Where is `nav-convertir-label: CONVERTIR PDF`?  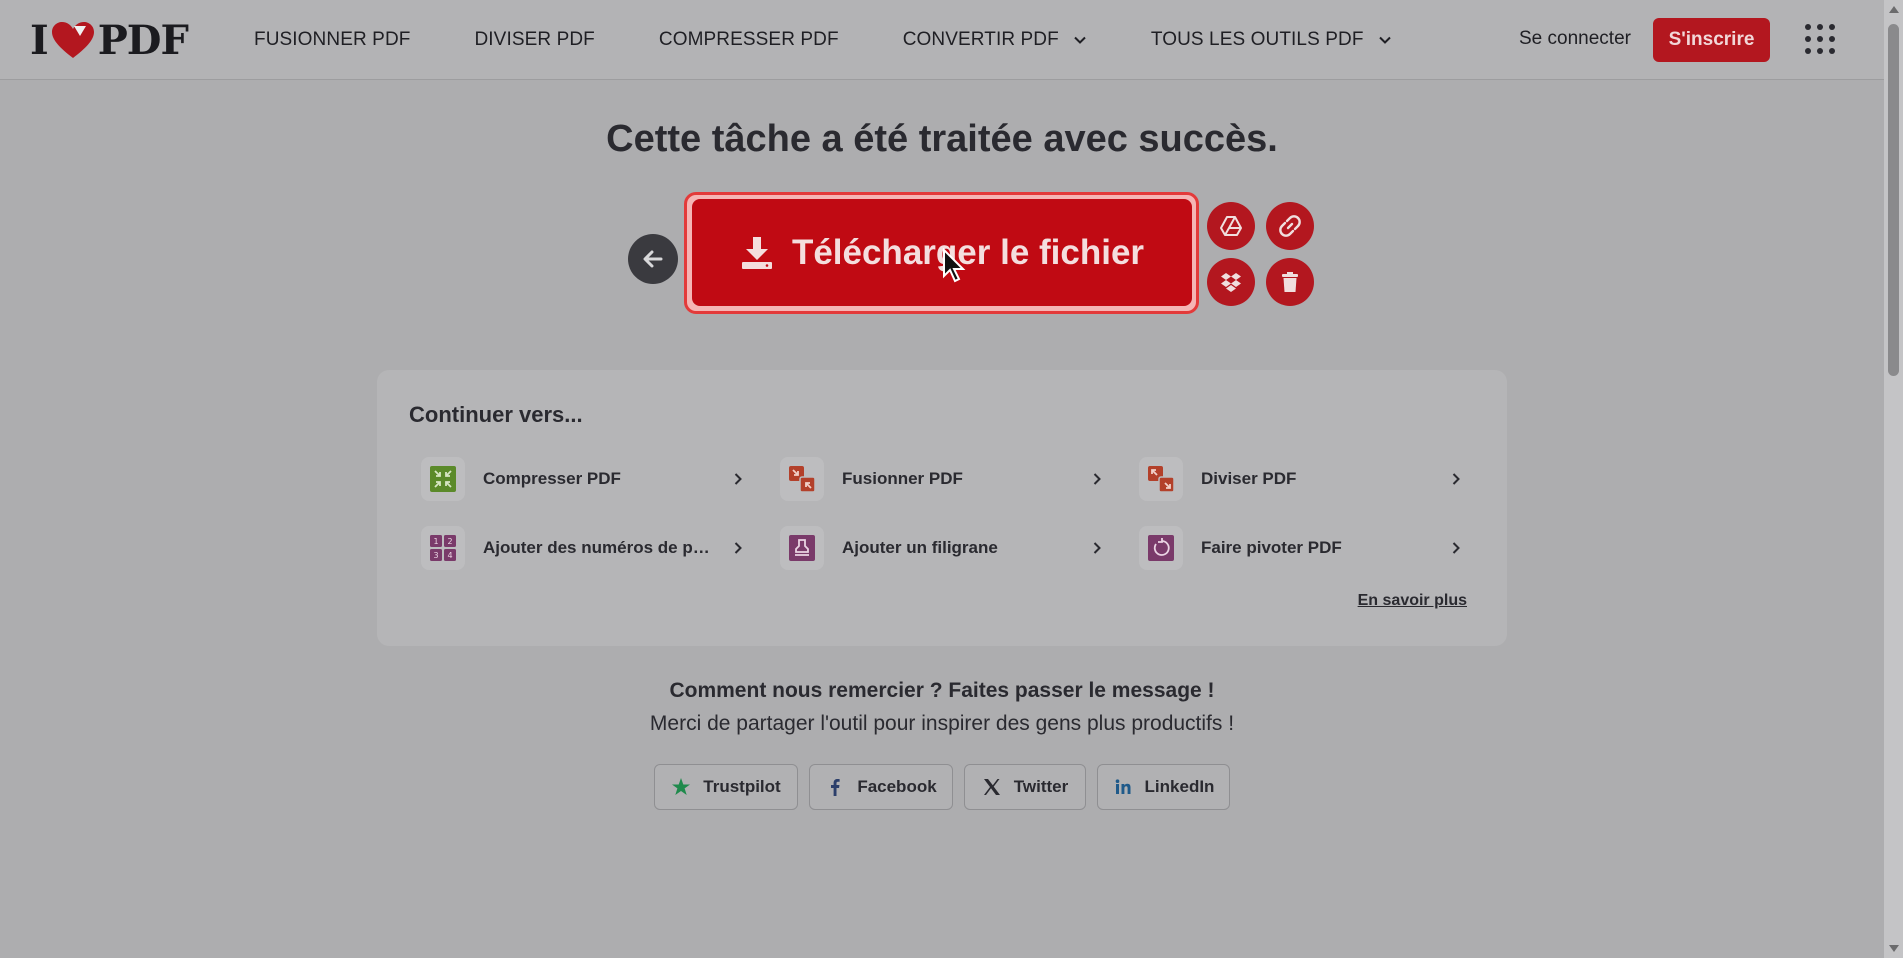
nav-convertir-label: CONVERTIR PDF is located at coordinates (980, 39).